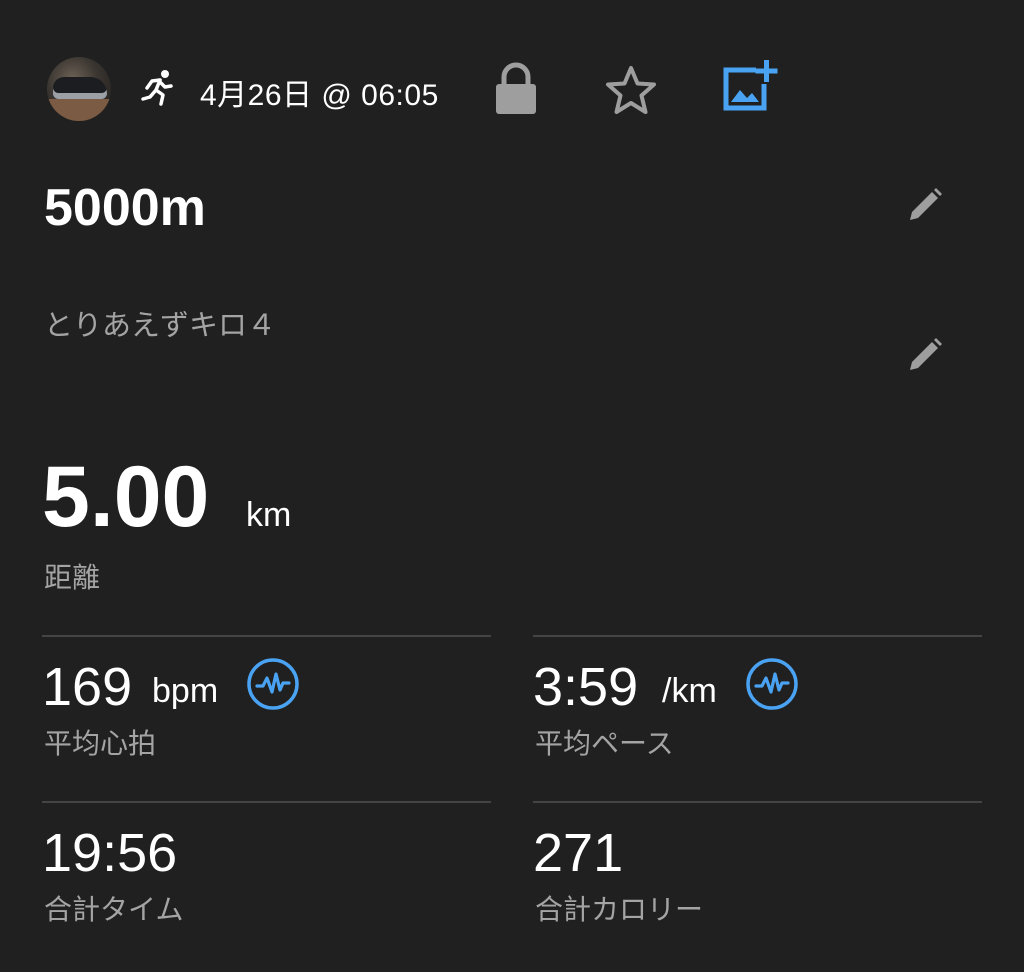 This screenshot has height=972, width=1024. What do you see at coordinates (750, 86) in the screenshot?
I see `add-photo-icon` at bounding box center [750, 86].